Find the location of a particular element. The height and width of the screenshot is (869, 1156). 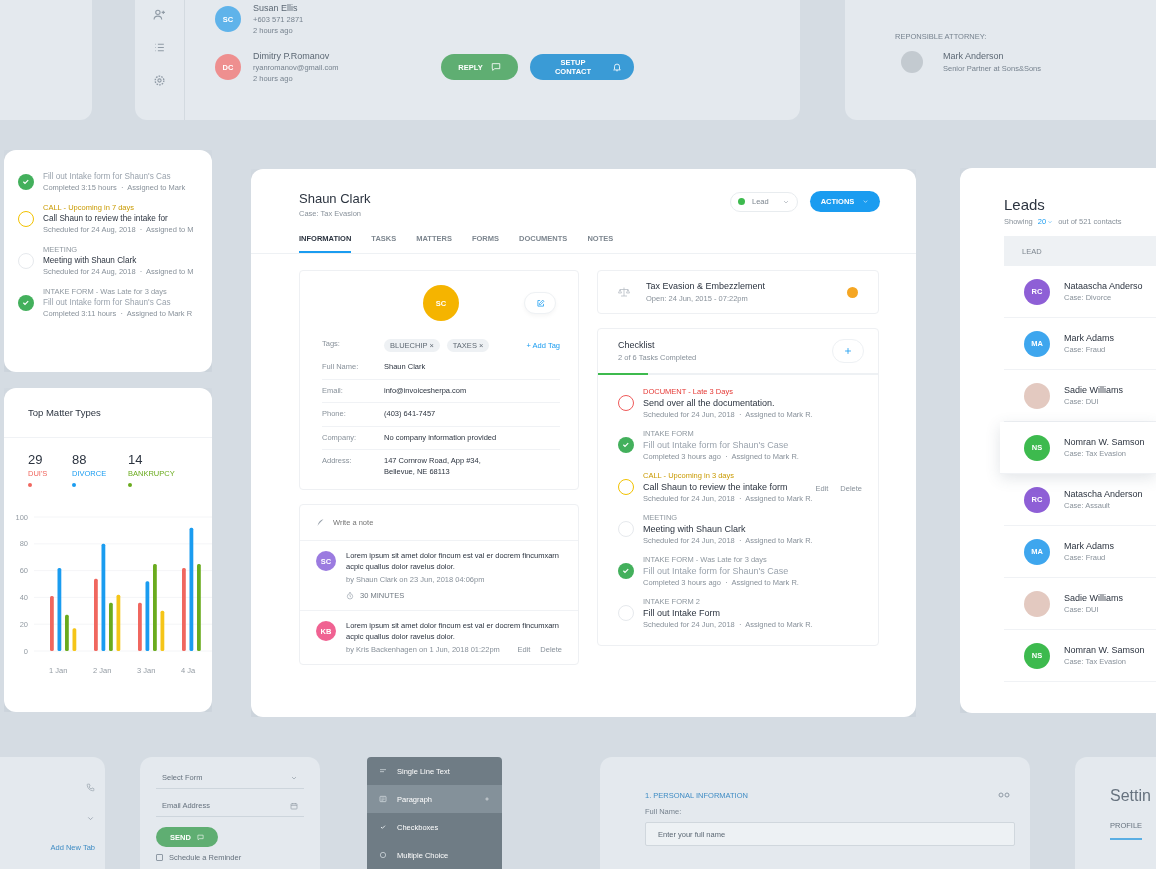

checklist-title: Checklist is located at coordinates (637, 345).